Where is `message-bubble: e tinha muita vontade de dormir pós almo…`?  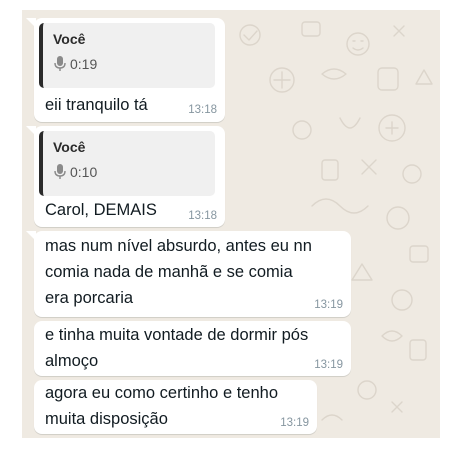
message-bubble: e tinha muita vontade de dormir pós almo… is located at coordinates (192, 348).